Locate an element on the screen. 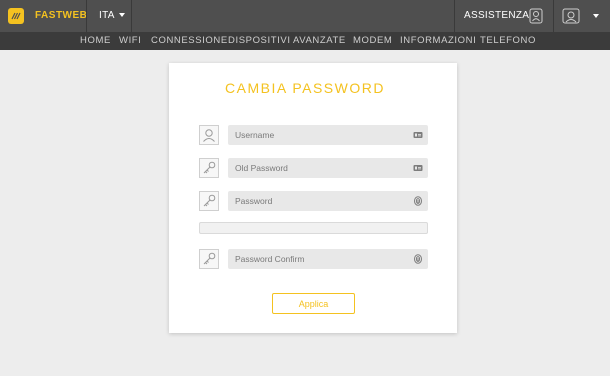  language-label: ITA is located at coordinates (107, 15).